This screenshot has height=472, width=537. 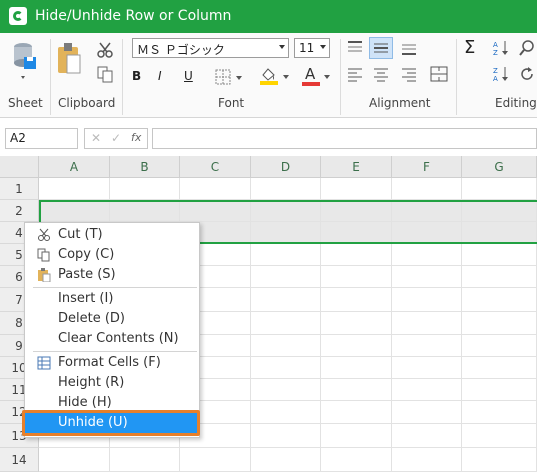 I want to click on refresh-icon, so click(x=527, y=73).